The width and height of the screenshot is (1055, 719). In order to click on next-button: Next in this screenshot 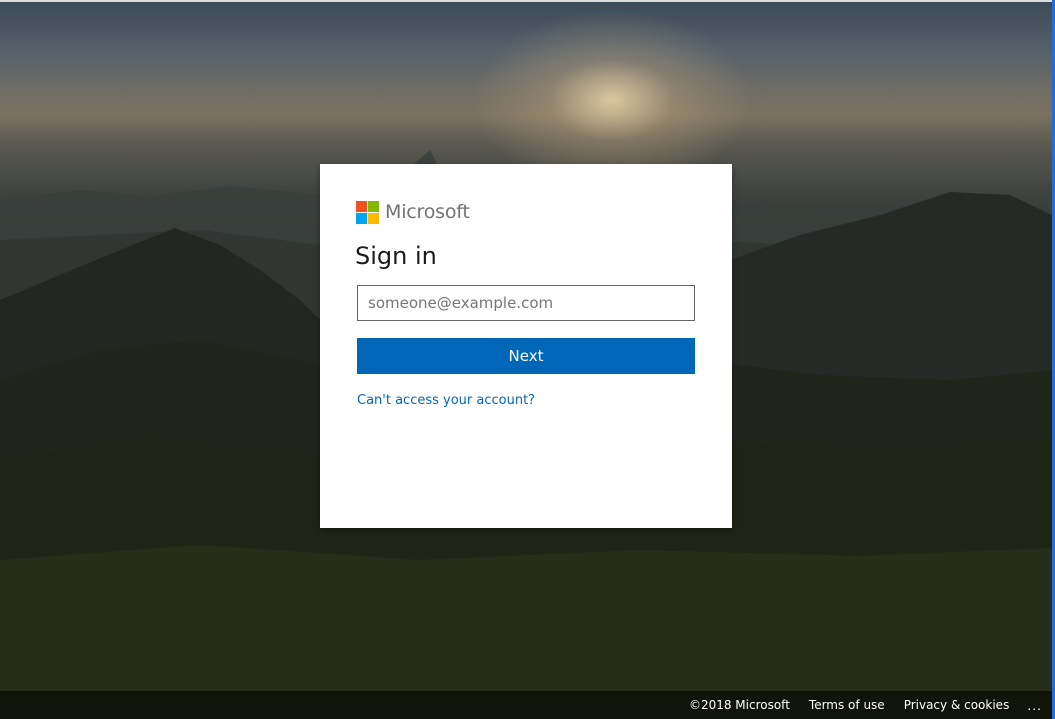, I will do `click(526, 356)`.